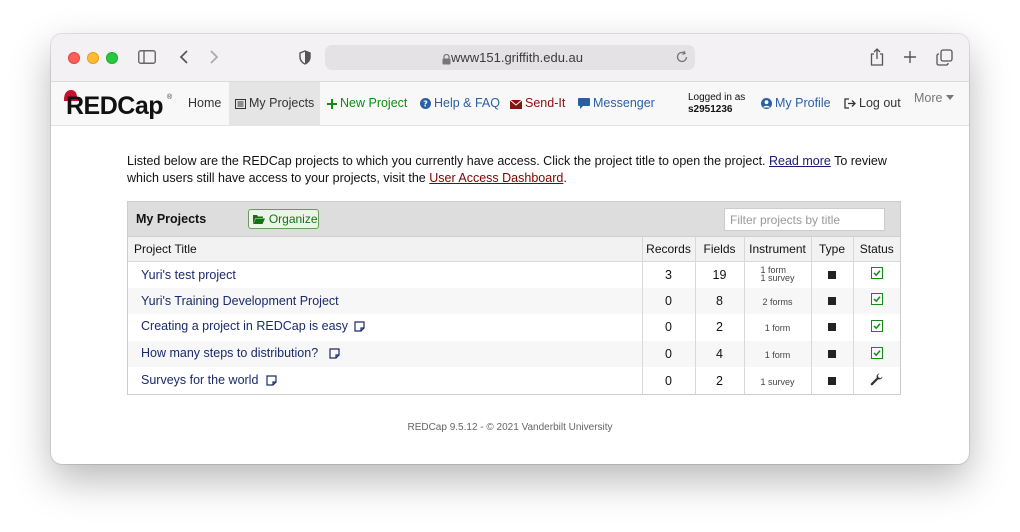 The width and height of the screenshot is (1020, 532). Describe the element at coordinates (877, 57) in the screenshot. I see `share-icon` at that location.